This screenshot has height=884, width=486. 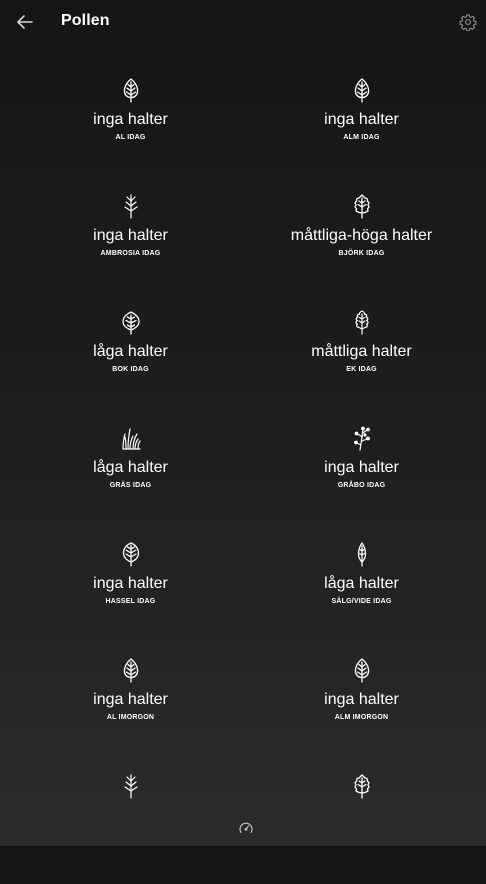 I want to click on arrow-left-icon, so click(x=25, y=22).